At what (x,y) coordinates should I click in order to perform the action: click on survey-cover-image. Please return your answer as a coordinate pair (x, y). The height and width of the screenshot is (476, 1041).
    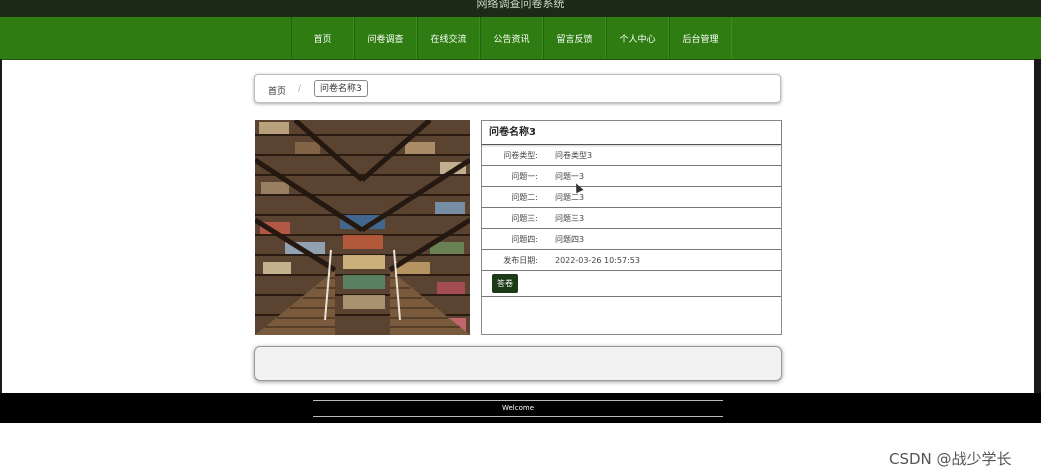
    Looking at the image, I should click on (362, 227).